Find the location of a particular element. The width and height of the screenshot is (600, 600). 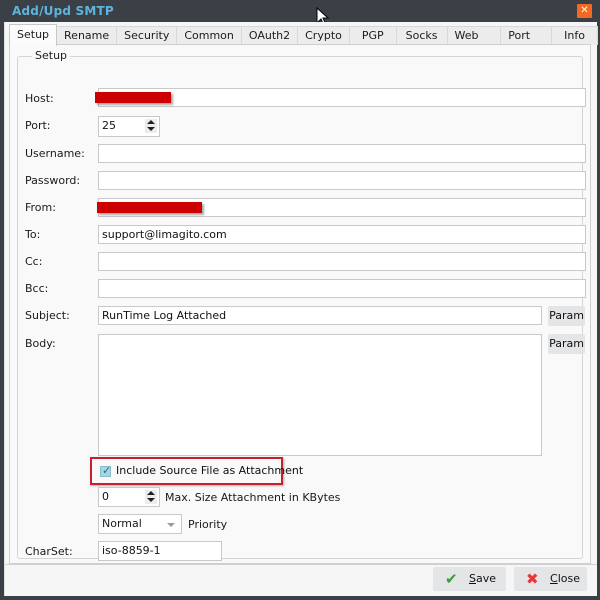

include-source-highlight: ✓ Include Source File as Attachment is located at coordinates (196, 471).